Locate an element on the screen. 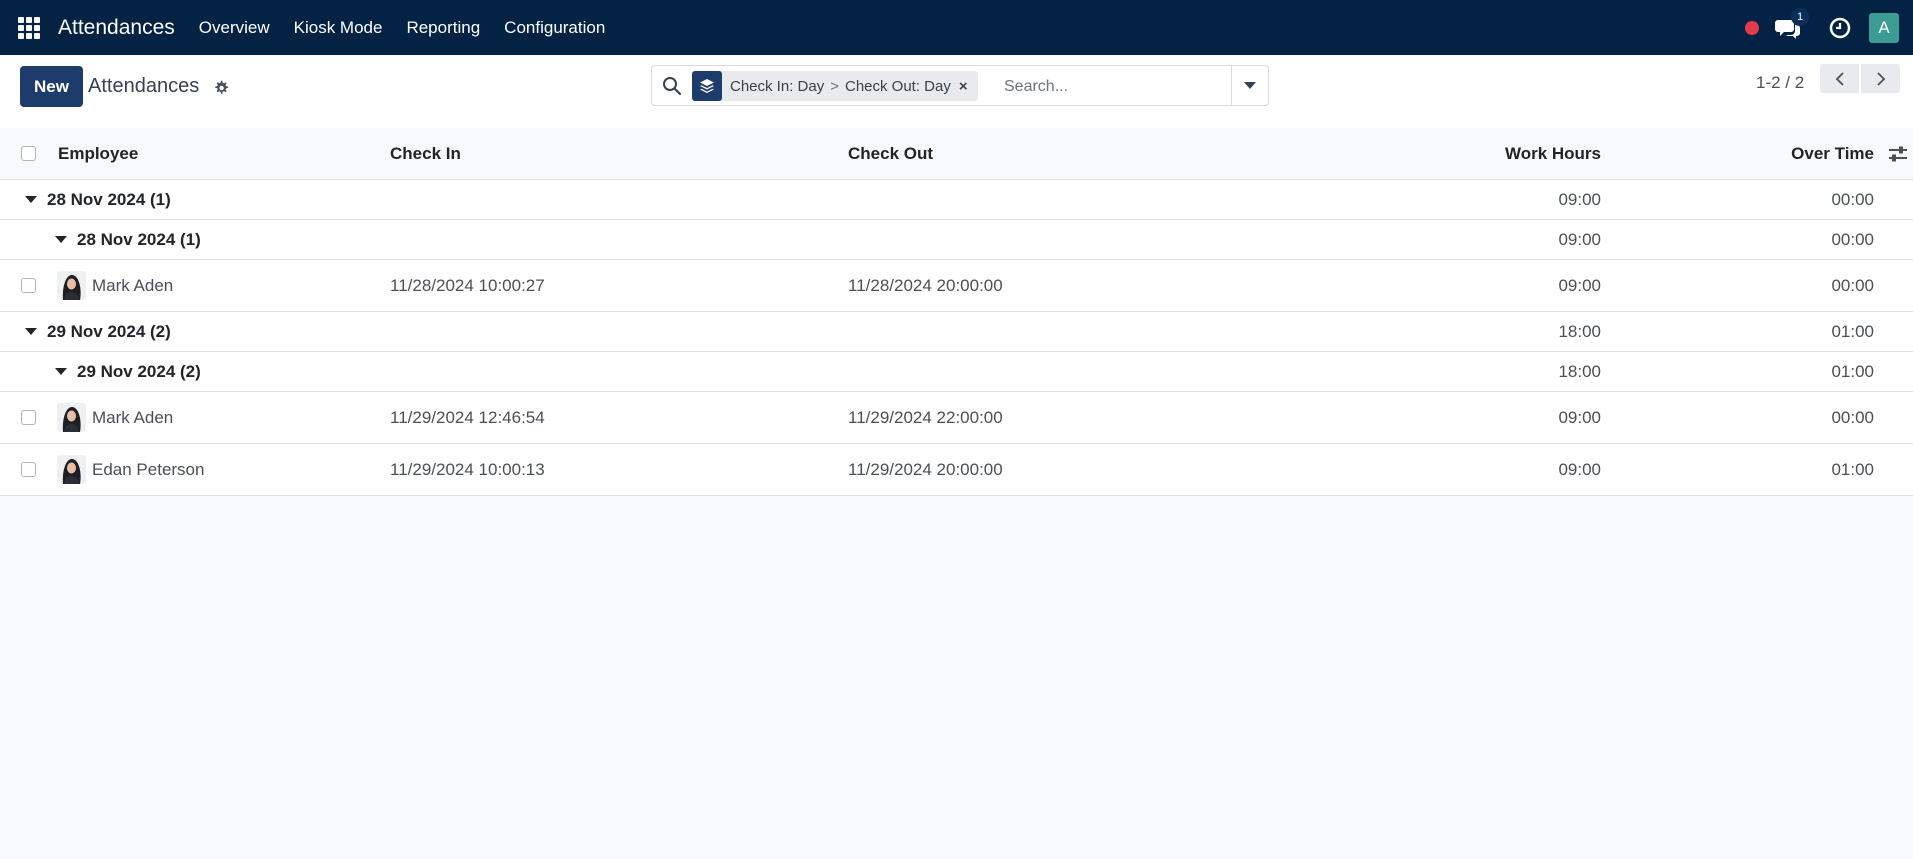 The image size is (1913, 859). app-title: Attendances is located at coordinates (116, 28).